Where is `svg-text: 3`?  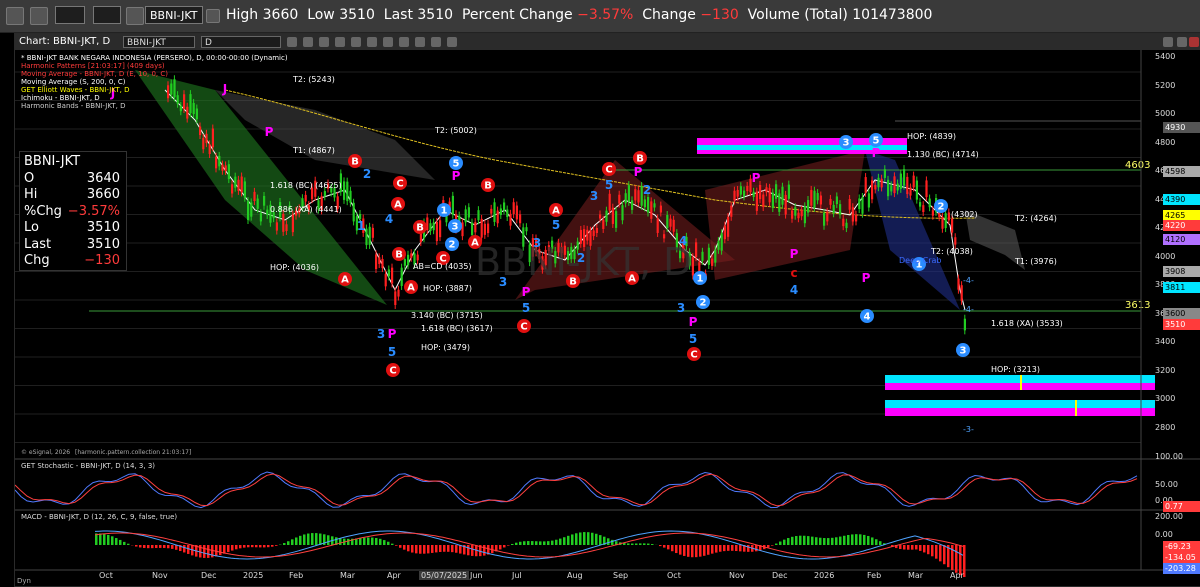
svg-text: 3 is located at coordinates (846, 143).